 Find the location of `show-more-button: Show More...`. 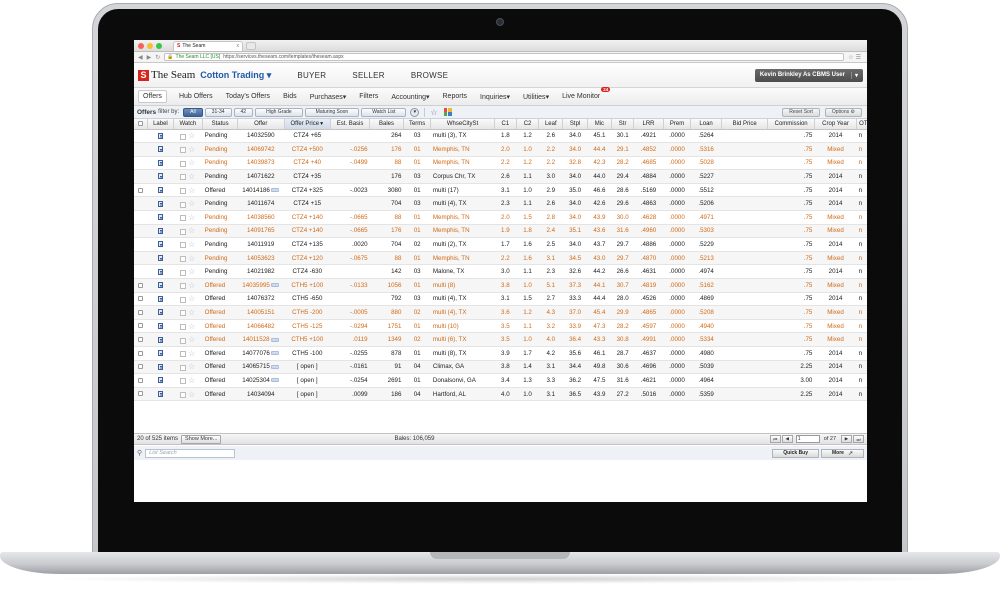

show-more-button: Show More... is located at coordinates (201, 439).